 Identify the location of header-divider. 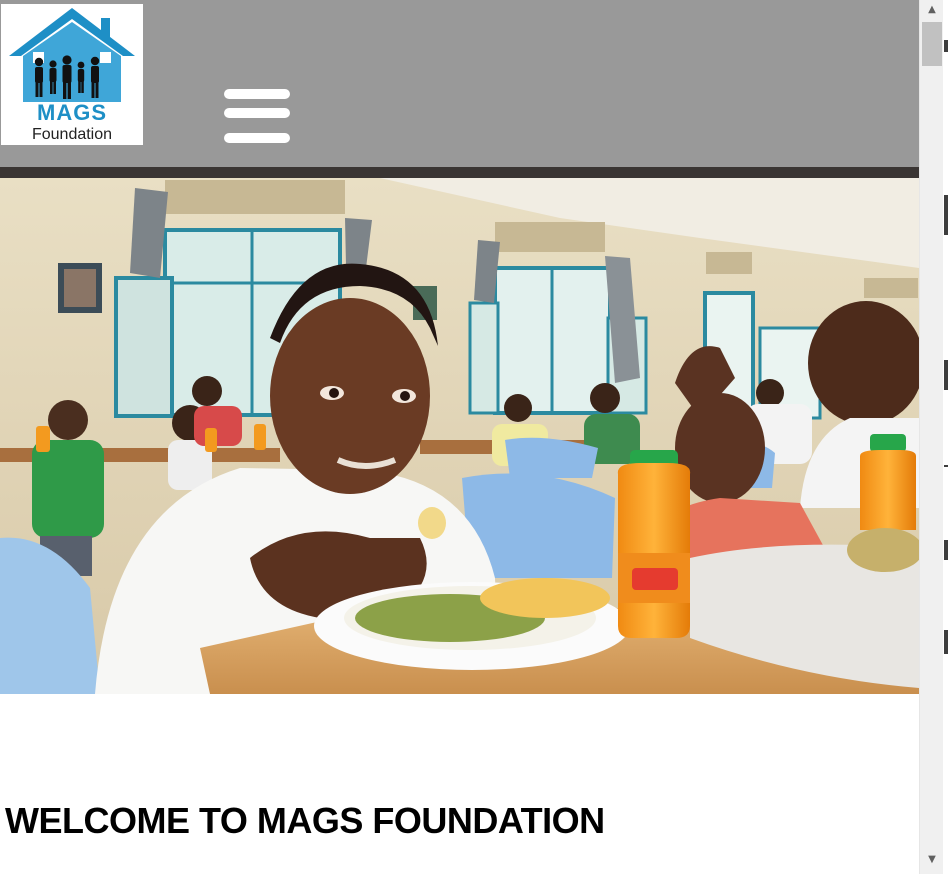
(459, 172).